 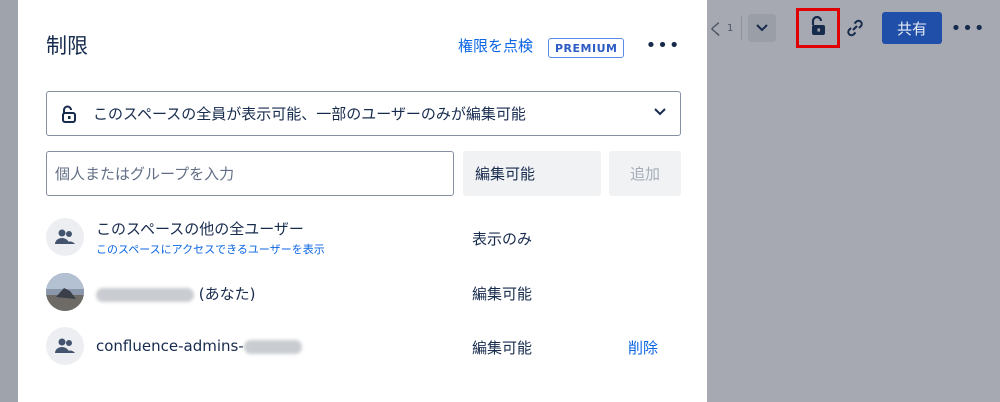 I want to click on share-button: 共有, so click(x=912, y=28).